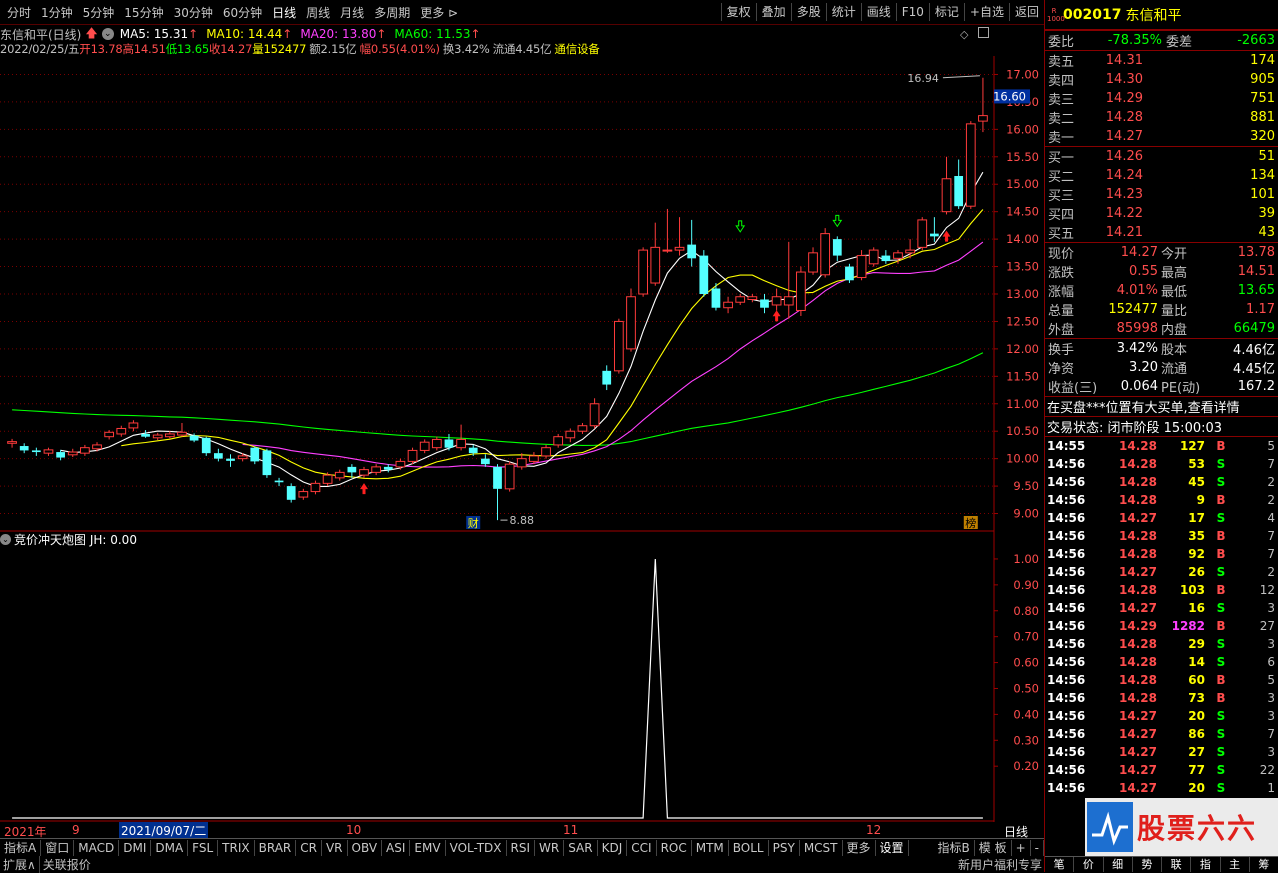 This screenshot has width=1278, height=873. I want to click on bids-row-0: 买一 14.26 51, so click(1161, 156).